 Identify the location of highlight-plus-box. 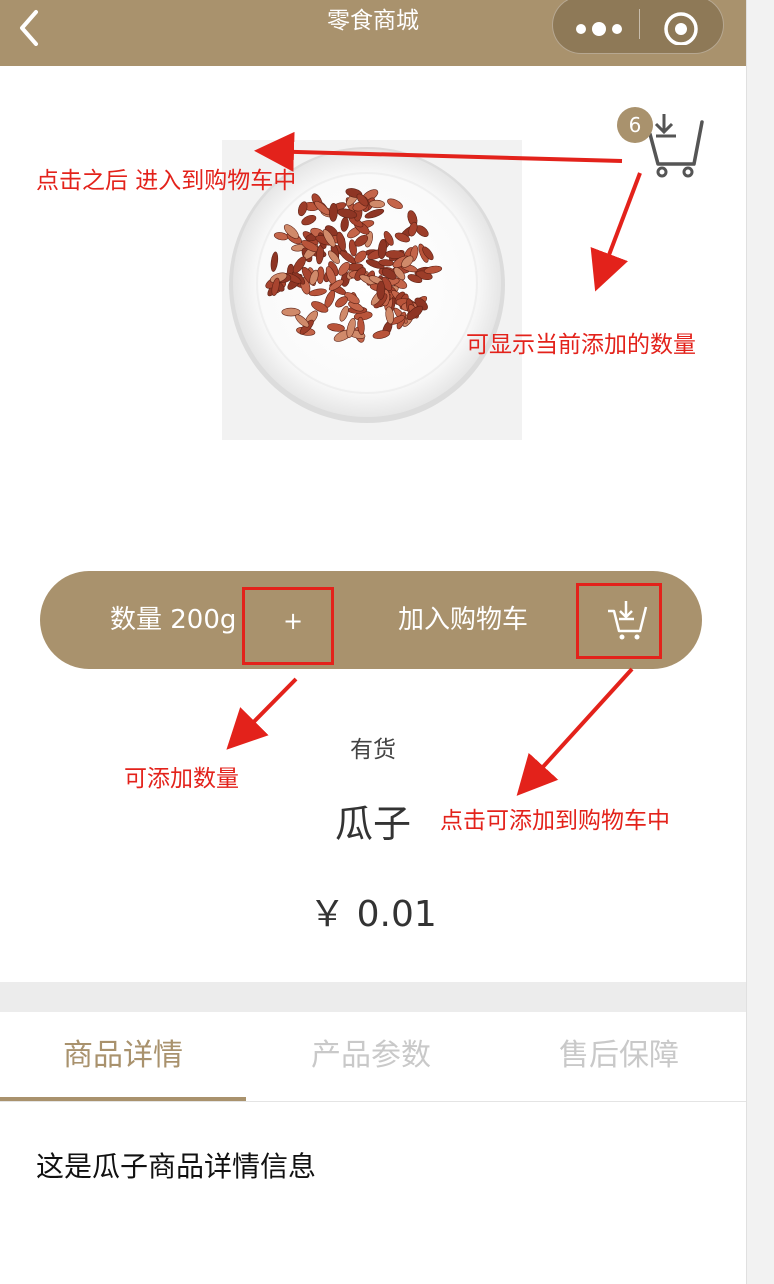
(288, 626).